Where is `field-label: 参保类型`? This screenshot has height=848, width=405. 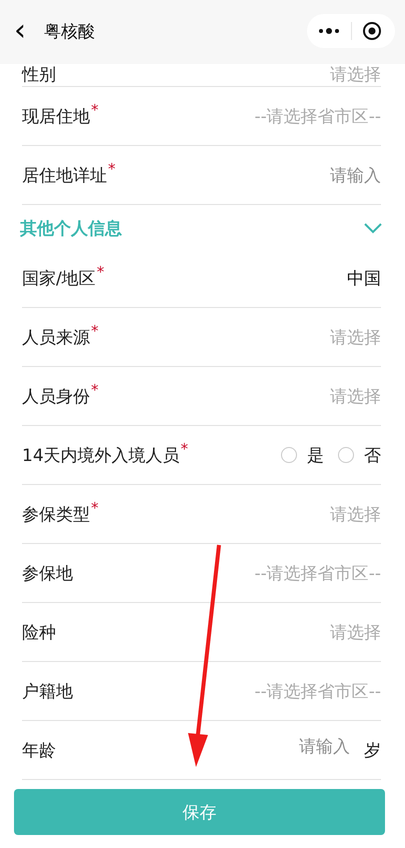
field-label: 参保类型 is located at coordinates (56, 514).